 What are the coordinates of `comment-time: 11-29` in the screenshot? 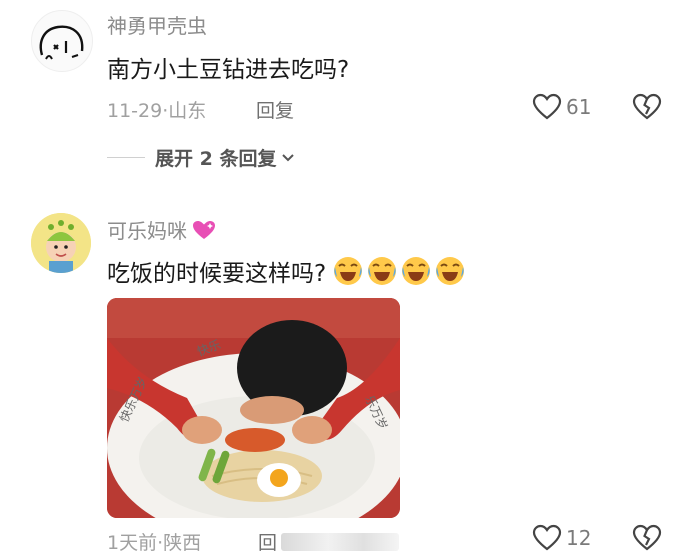 It's located at (135, 111).